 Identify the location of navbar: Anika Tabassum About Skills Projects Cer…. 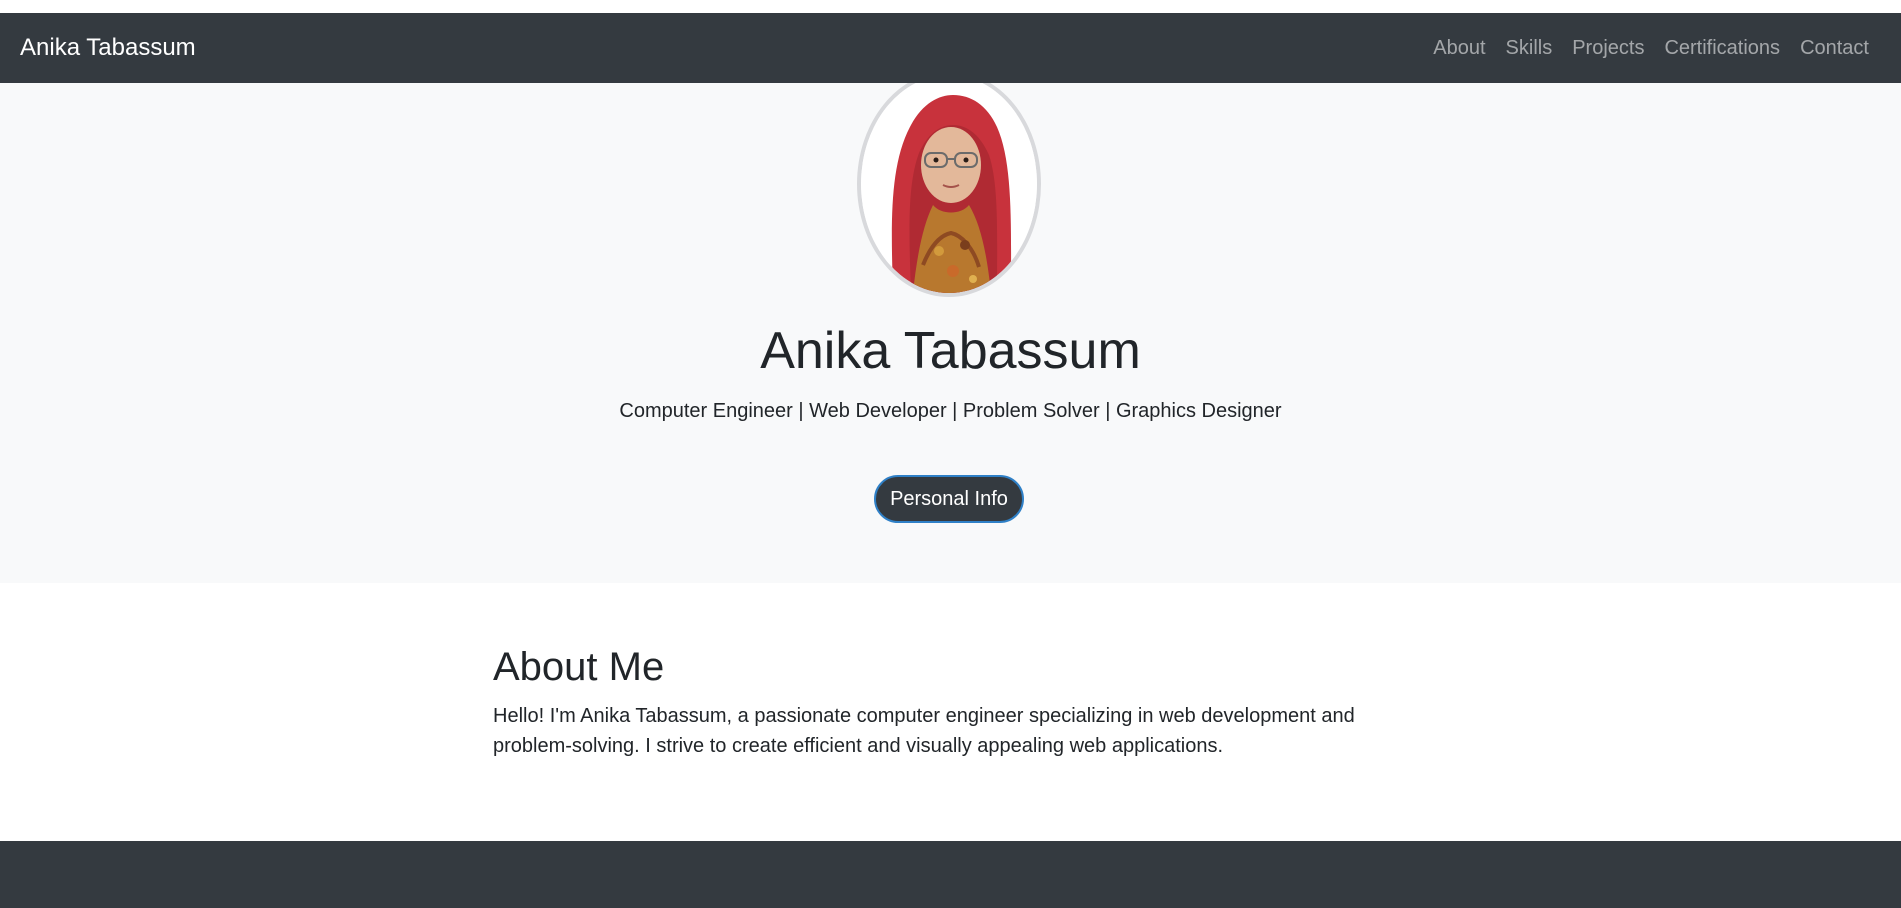
(950, 48).